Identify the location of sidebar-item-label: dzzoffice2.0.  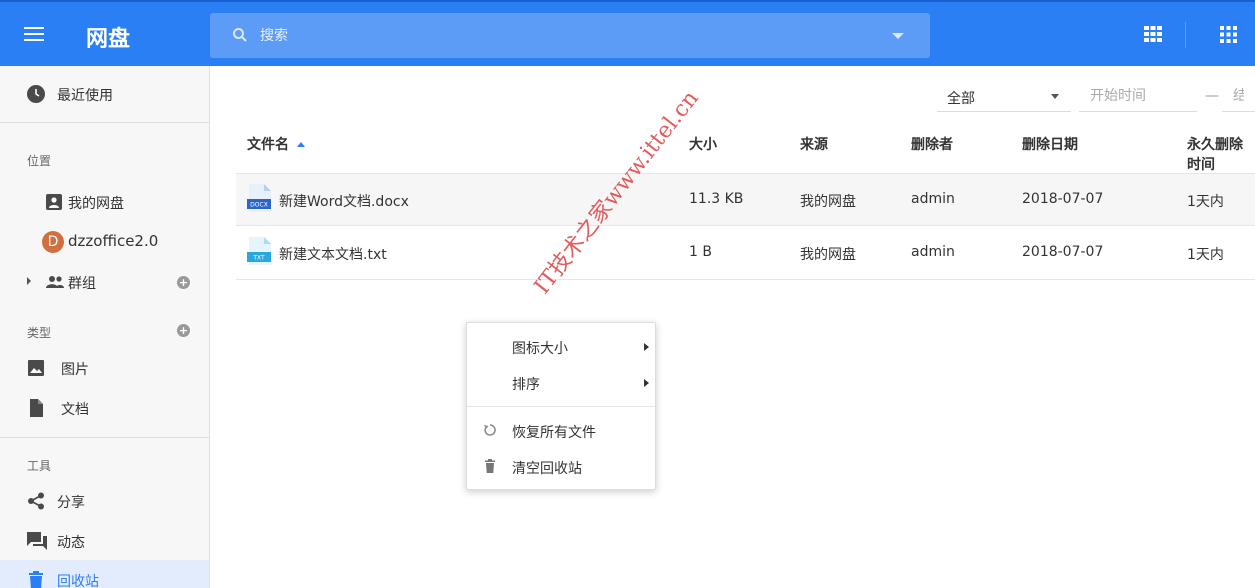
(113, 241).